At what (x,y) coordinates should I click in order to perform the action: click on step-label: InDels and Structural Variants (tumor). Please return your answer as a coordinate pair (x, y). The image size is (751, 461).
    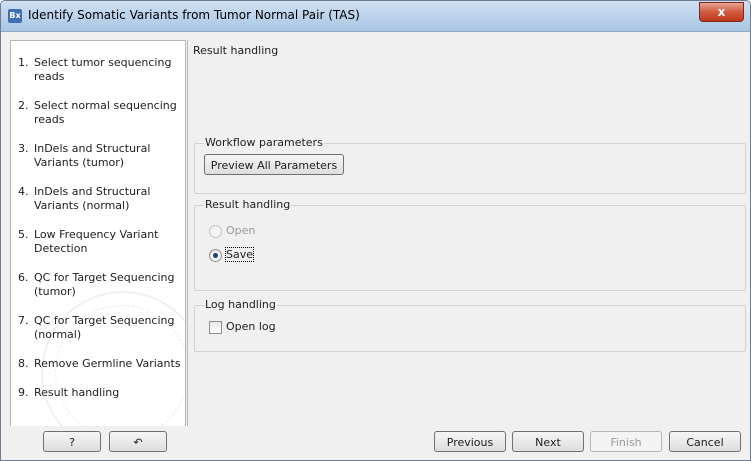
    Looking at the image, I should click on (92, 155).